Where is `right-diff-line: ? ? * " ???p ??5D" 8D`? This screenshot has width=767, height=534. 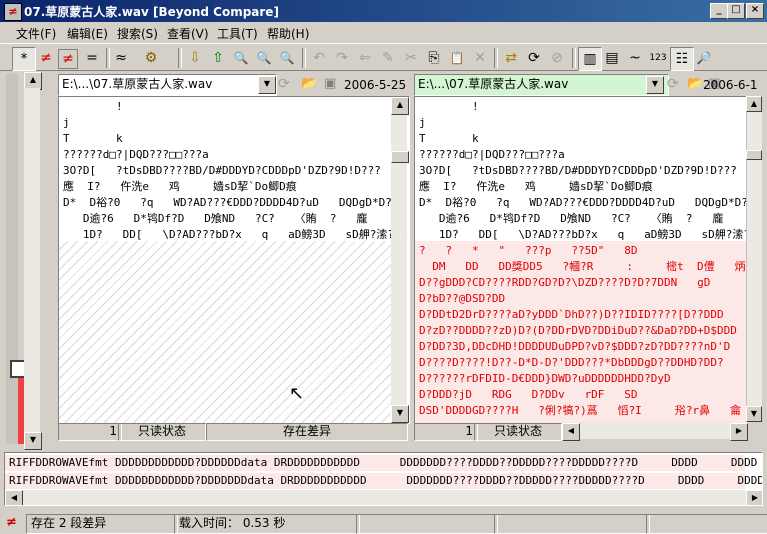
right-diff-line: ? ? * " ???p ??5D" 8D is located at coordinates (528, 250).